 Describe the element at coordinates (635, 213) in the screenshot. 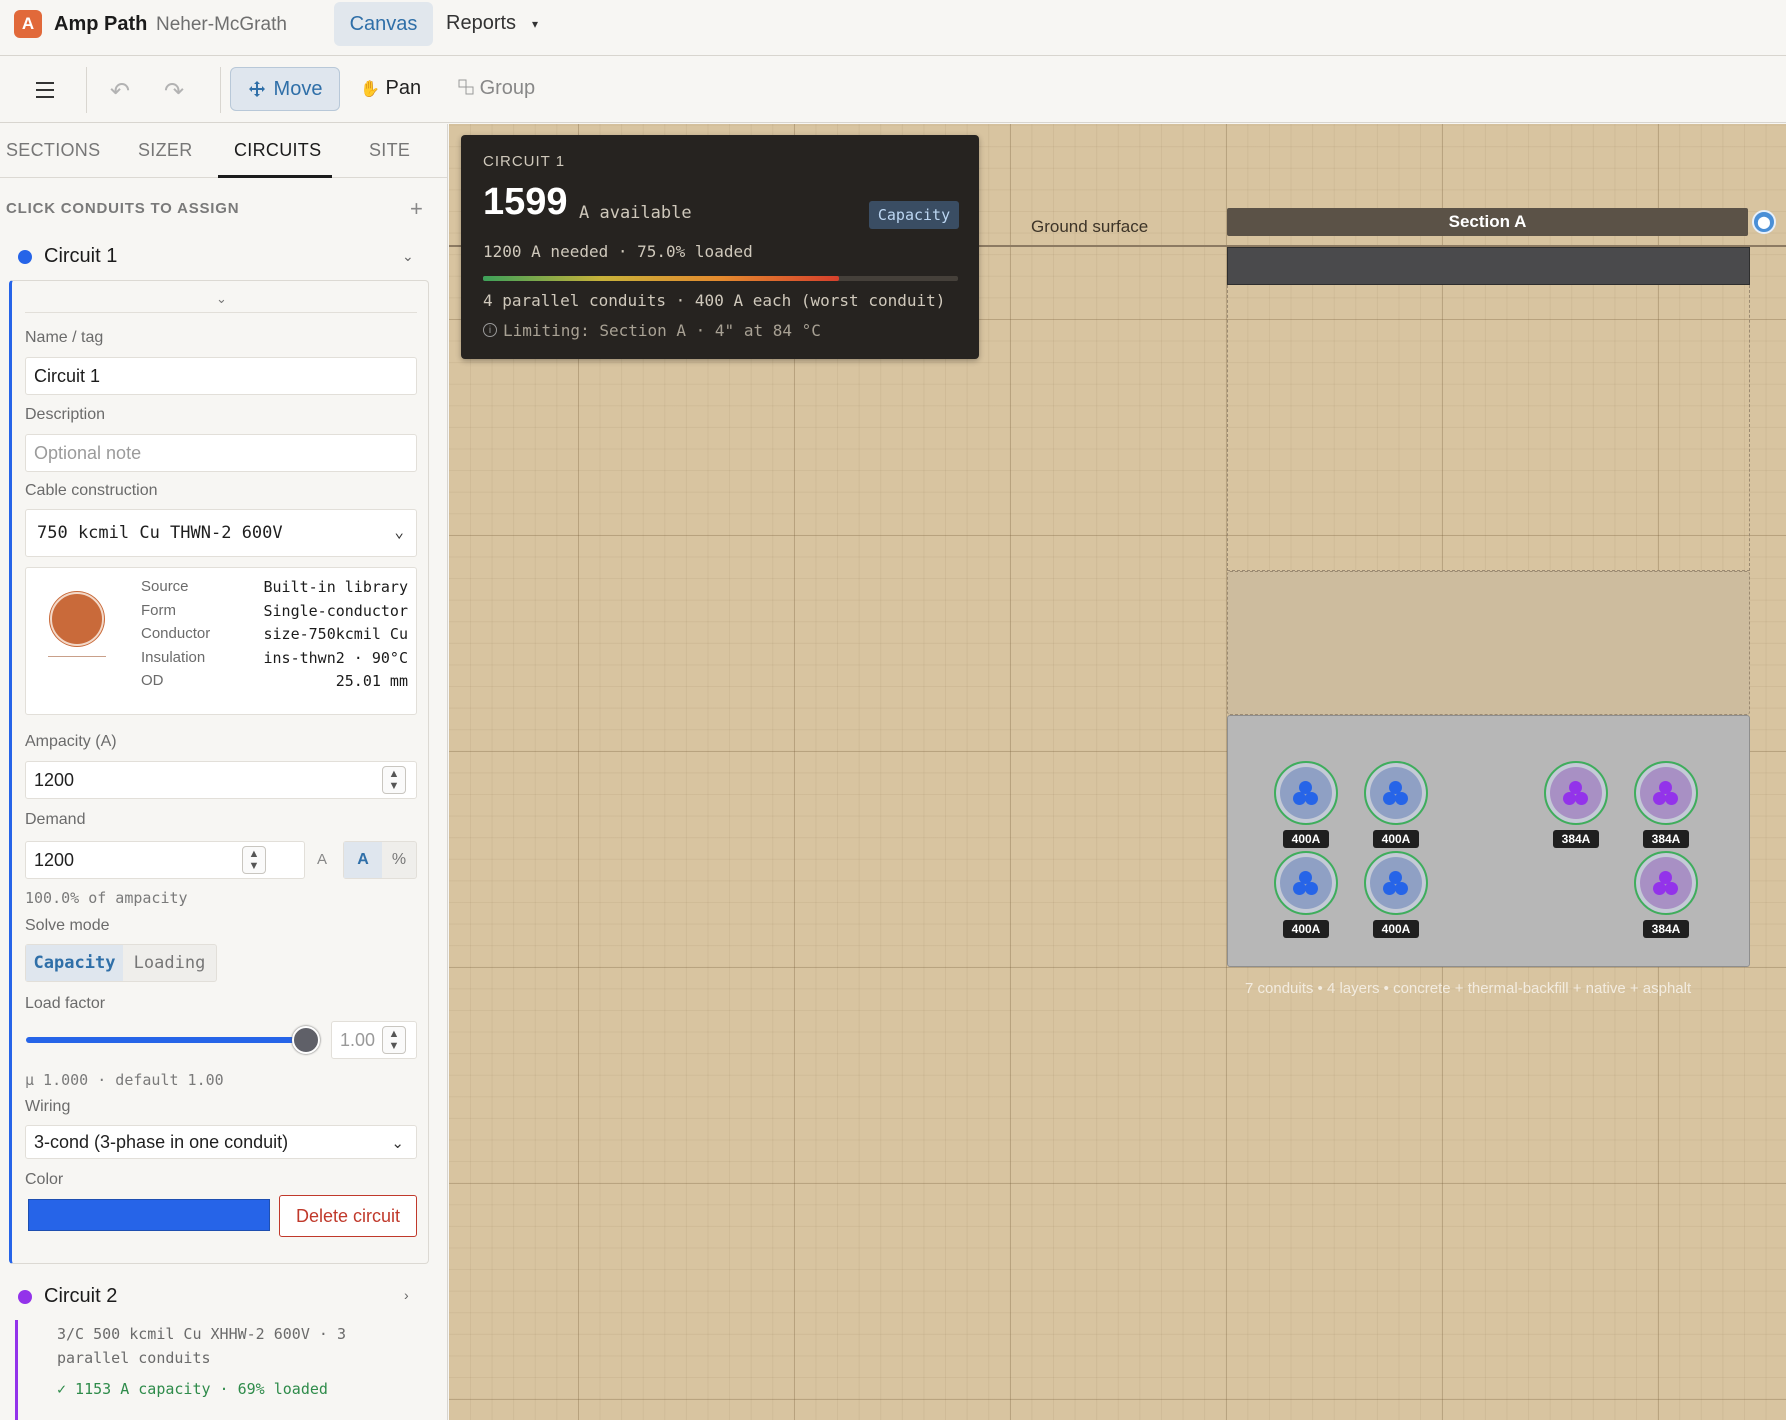

I see `available-unit: A available` at that location.